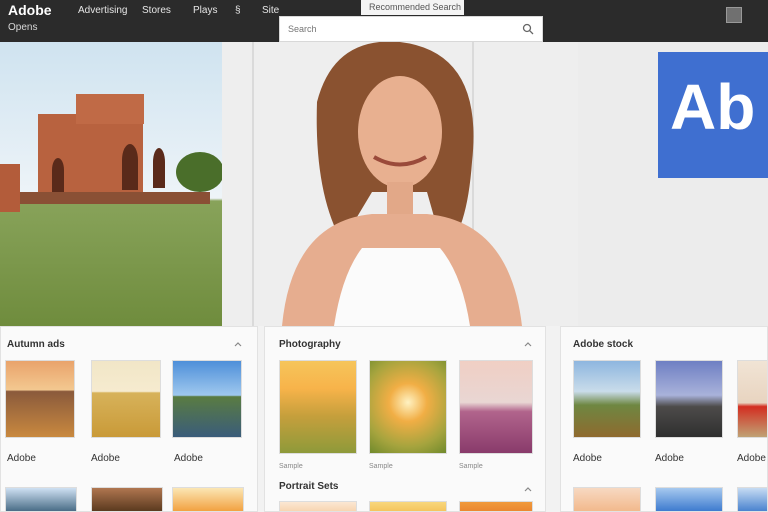 This screenshot has height=512, width=768. What do you see at coordinates (603, 344) in the screenshot?
I see `panel-title: Adobe stock` at bounding box center [603, 344].